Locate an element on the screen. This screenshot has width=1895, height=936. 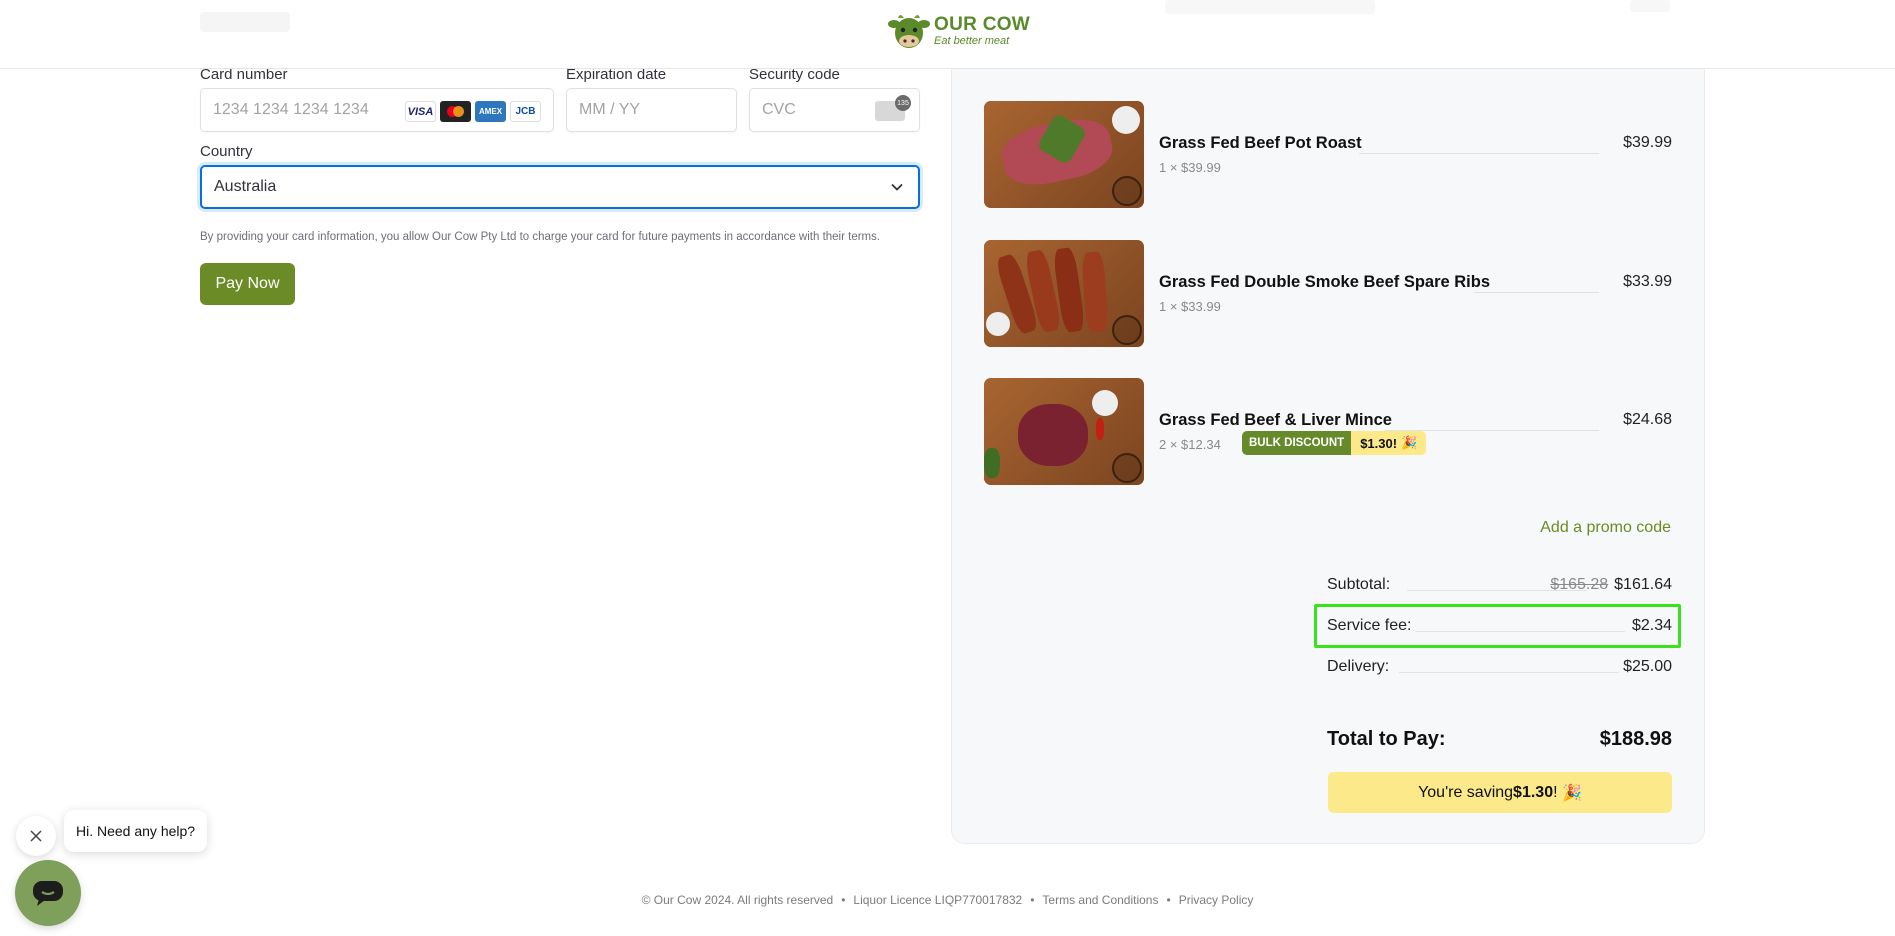
bulk-discount-value: $1.30! 🎉 is located at coordinates (1389, 443).